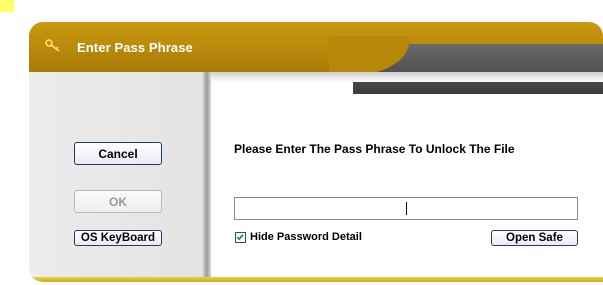  What do you see at coordinates (52, 45) in the screenshot?
I see `key-icon` at bounding box center [52, 45].